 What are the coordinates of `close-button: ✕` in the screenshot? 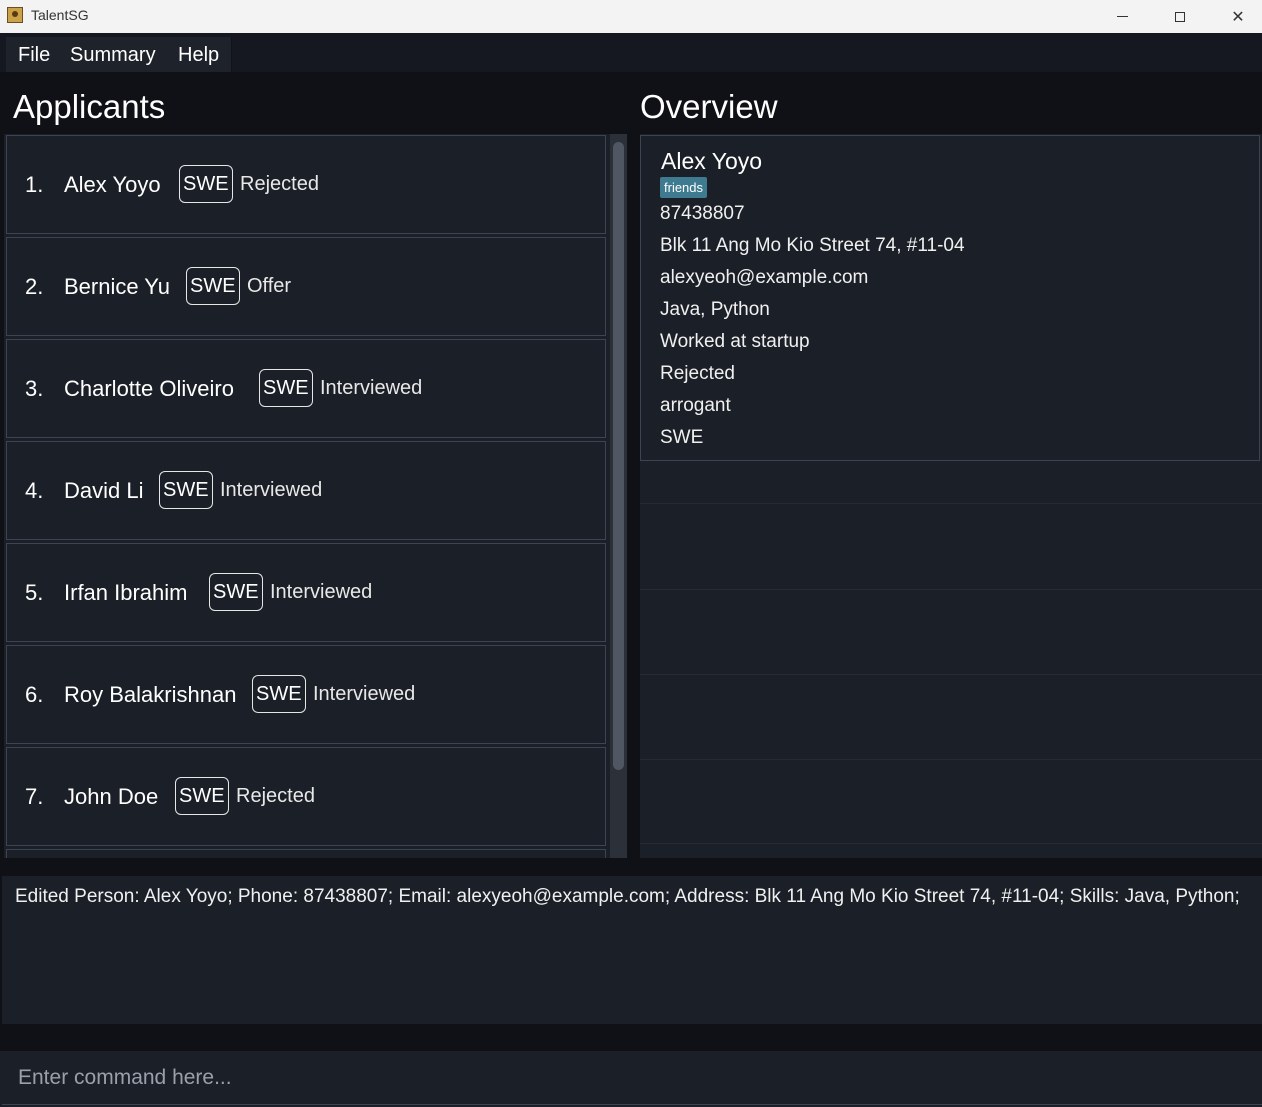 It's located at (1235, 16).